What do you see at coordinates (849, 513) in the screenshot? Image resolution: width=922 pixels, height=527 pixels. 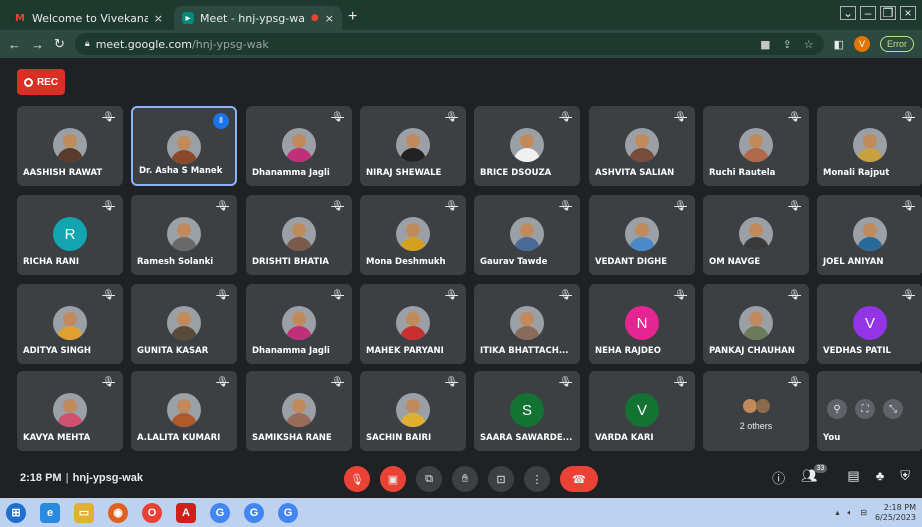 I see `volume-icon: 🔈︎` at bounding box center [849, 513].